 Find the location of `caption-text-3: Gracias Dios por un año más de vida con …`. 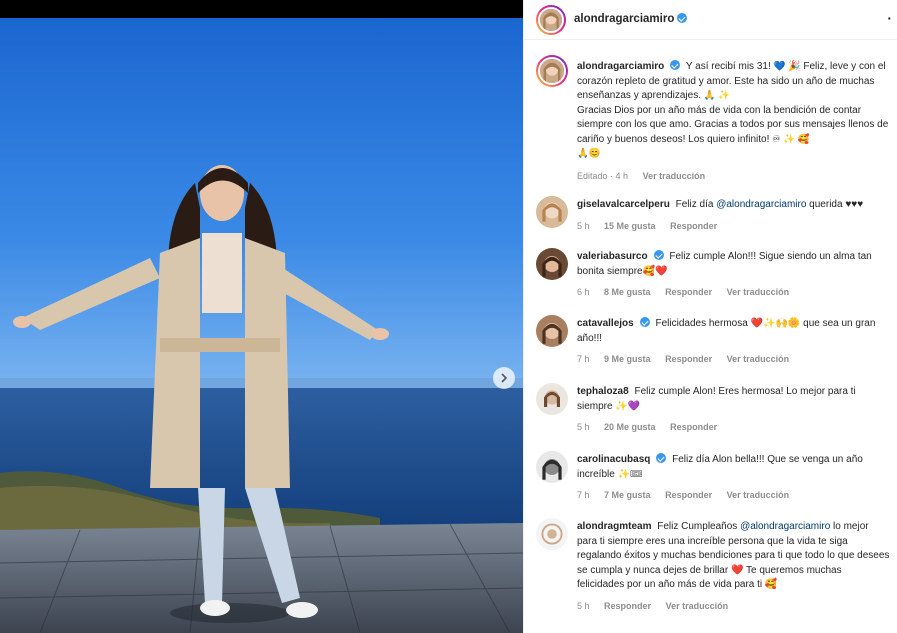

caption-text-3: Gracias Dios por un año más de vida con … is located at coordinates (733, 124).